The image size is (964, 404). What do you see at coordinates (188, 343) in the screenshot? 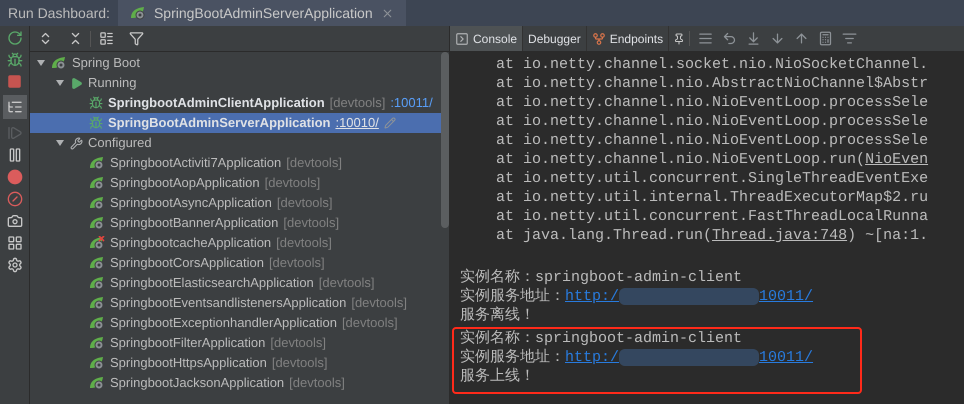
I see `item-name: SpringbootFilterApplication` at bounding box center [188, 343].